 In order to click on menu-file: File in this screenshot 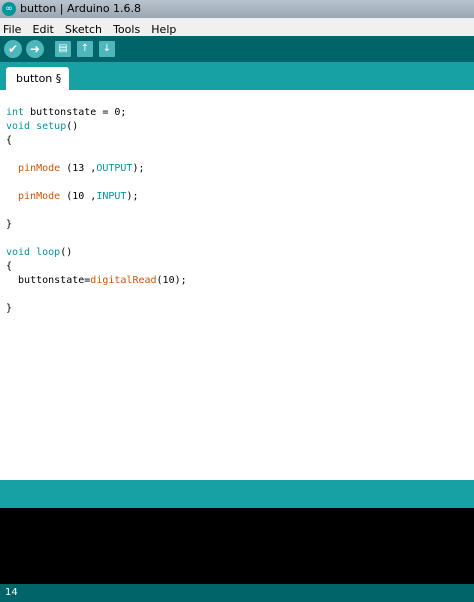, I will do `click(12, 28)`.